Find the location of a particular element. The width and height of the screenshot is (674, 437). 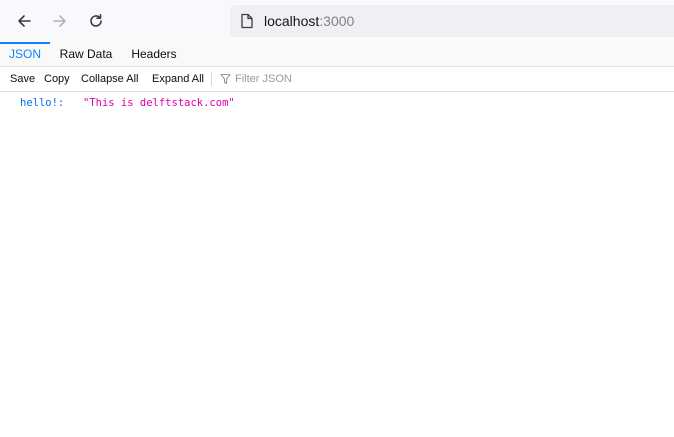

reload-icon is located at coordinates (96, 20).